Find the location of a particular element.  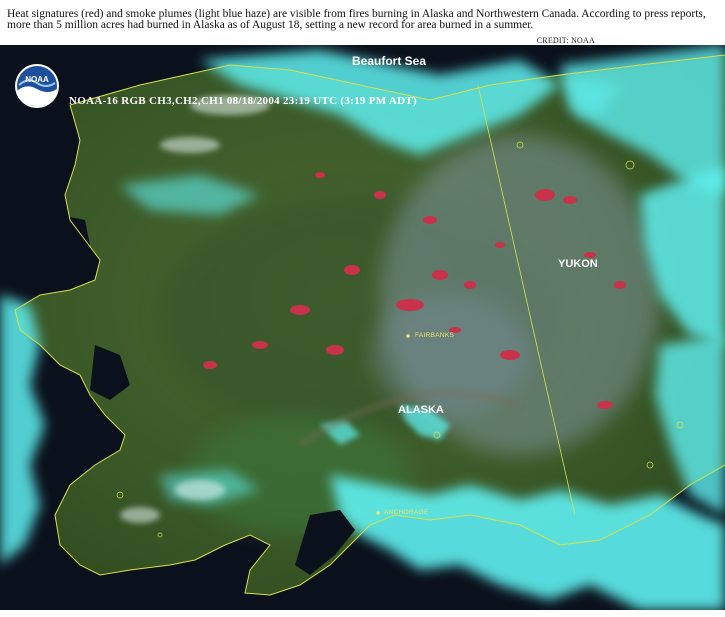

label-yukon: YUKON is located at coordinates (578, 264).